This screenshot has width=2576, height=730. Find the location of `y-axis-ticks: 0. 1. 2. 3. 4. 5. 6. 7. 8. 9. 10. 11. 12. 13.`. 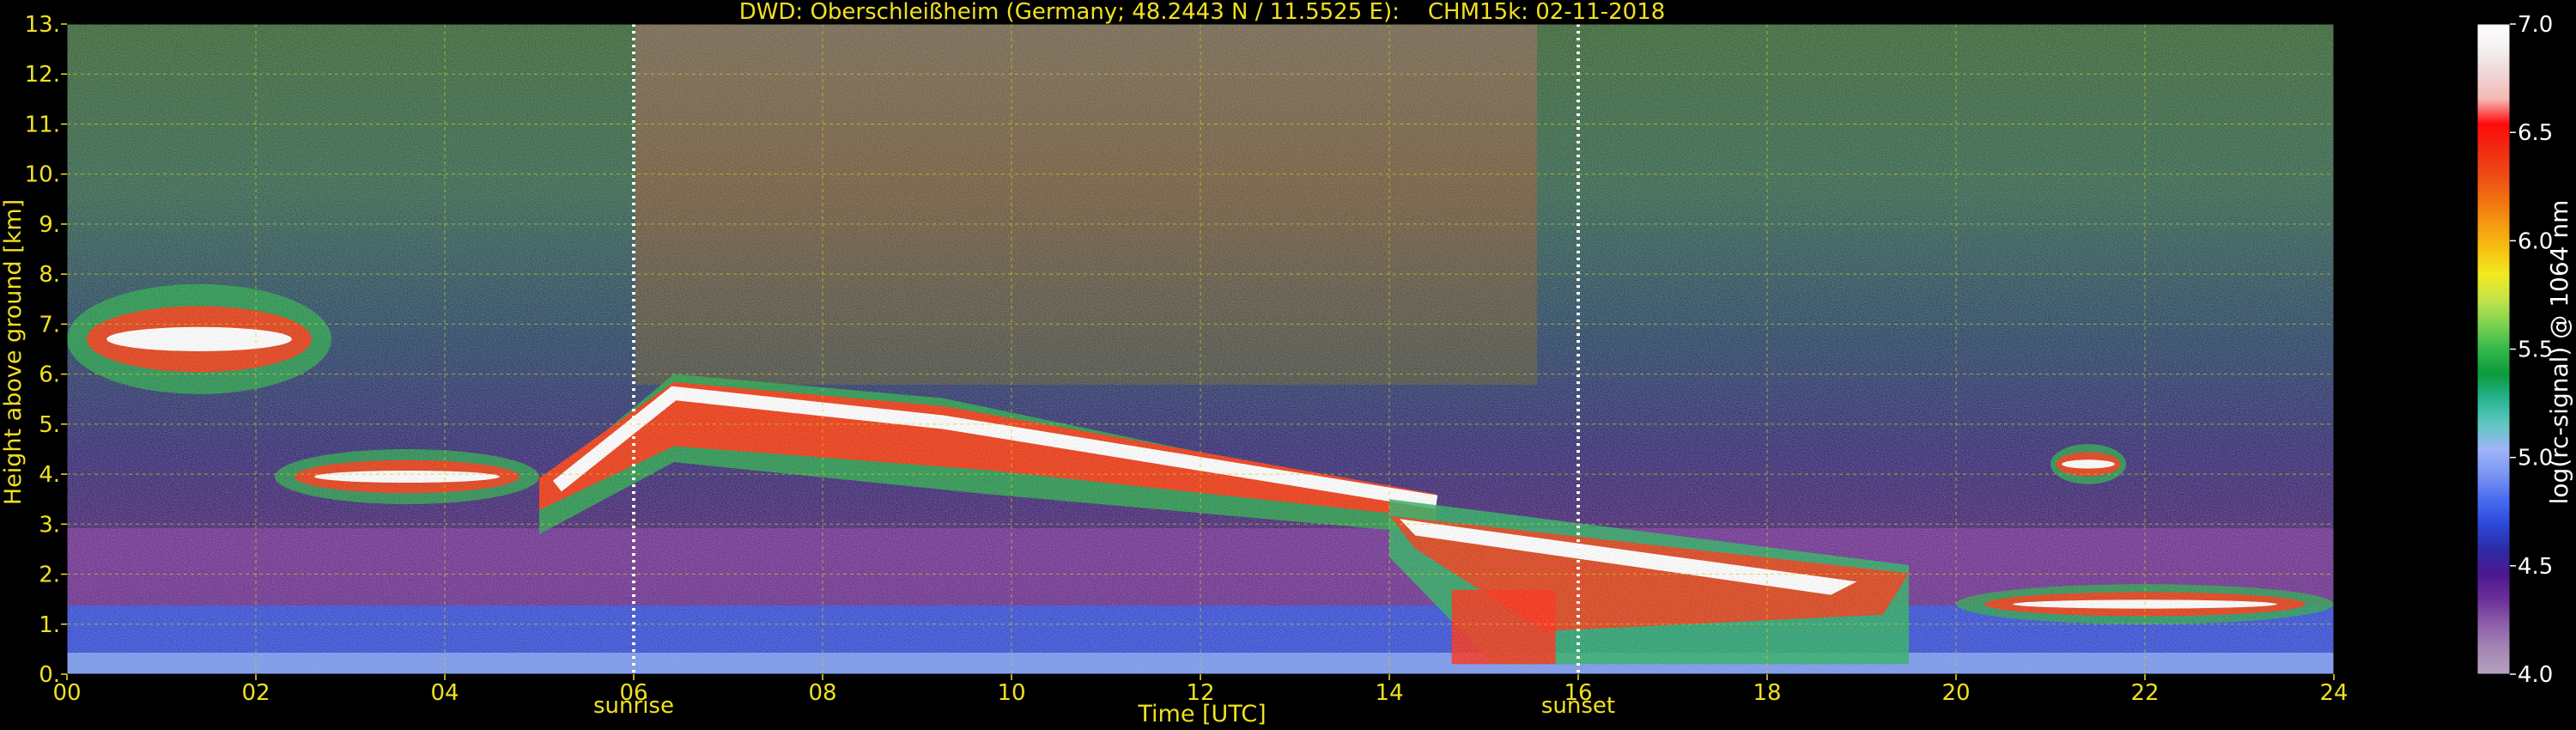

y-axis-ticks: 0. 1. 2. 3. 4. 5. 6. 7. 8. 9. 10. 11. 12. 13. is located at coordinates (46, 350).